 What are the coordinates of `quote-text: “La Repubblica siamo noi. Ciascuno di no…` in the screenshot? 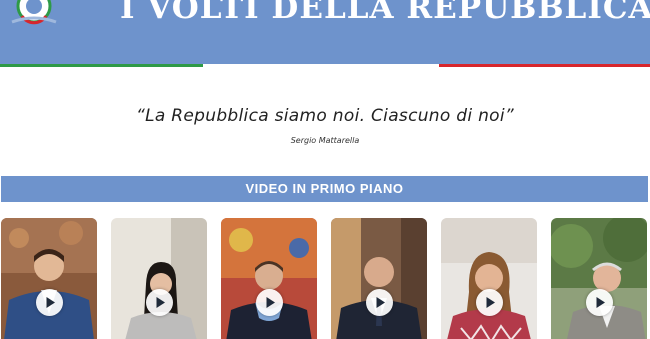 It's located at (325, 116).